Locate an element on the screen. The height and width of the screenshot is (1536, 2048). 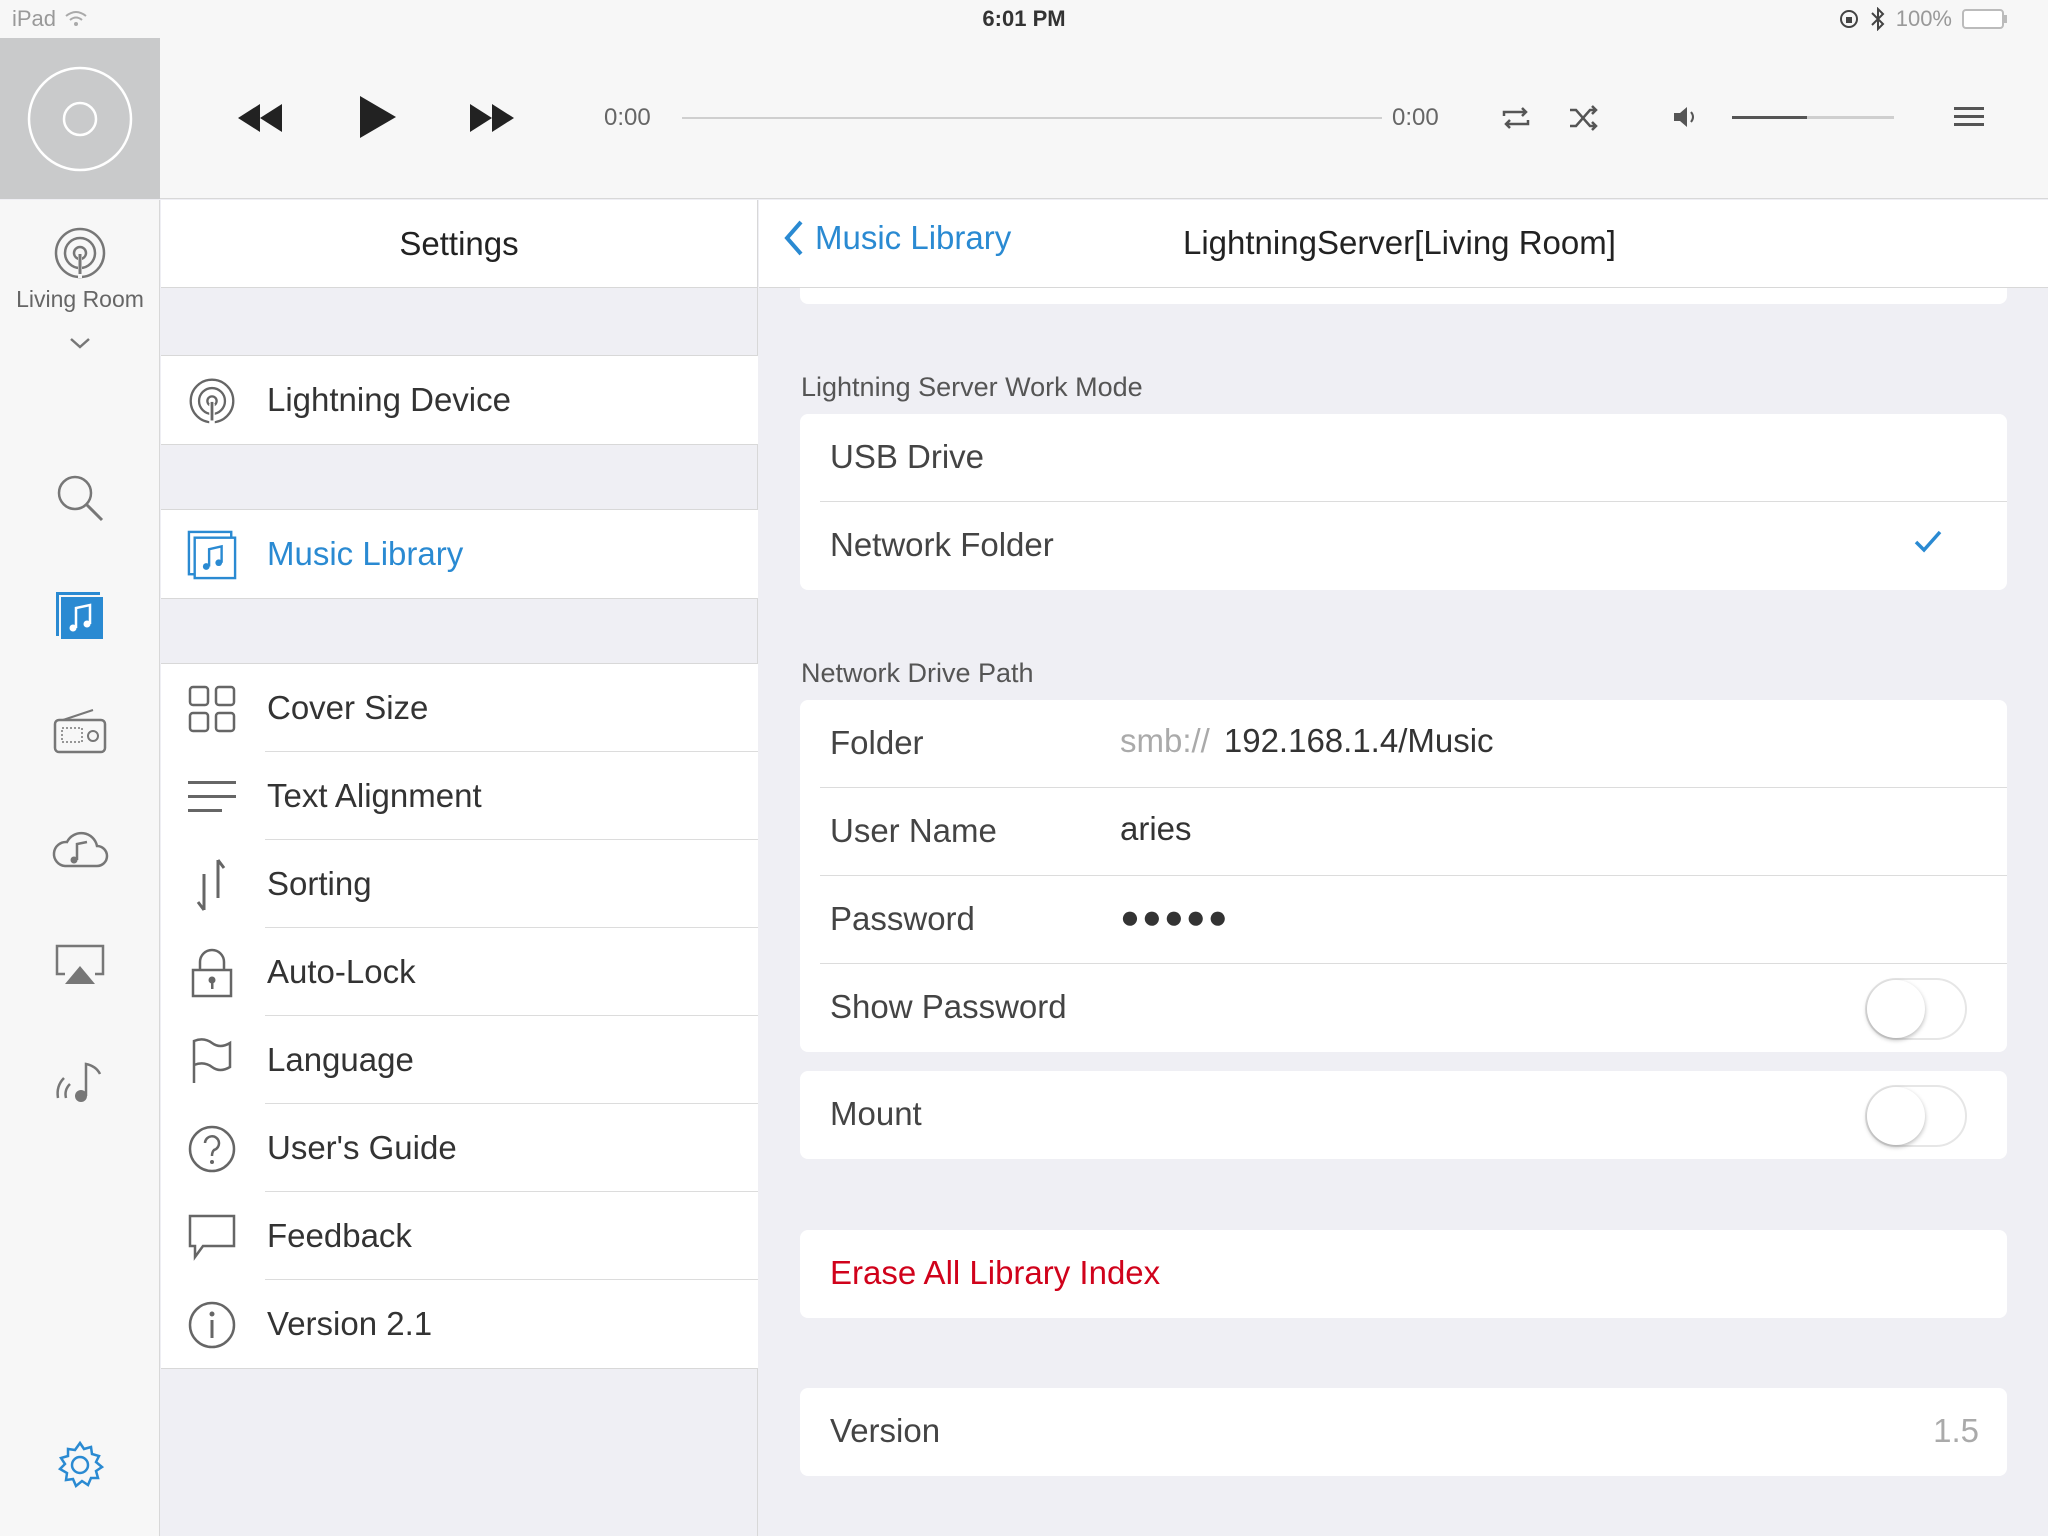
chevron-left-icon is located at coordinates (793, 238).